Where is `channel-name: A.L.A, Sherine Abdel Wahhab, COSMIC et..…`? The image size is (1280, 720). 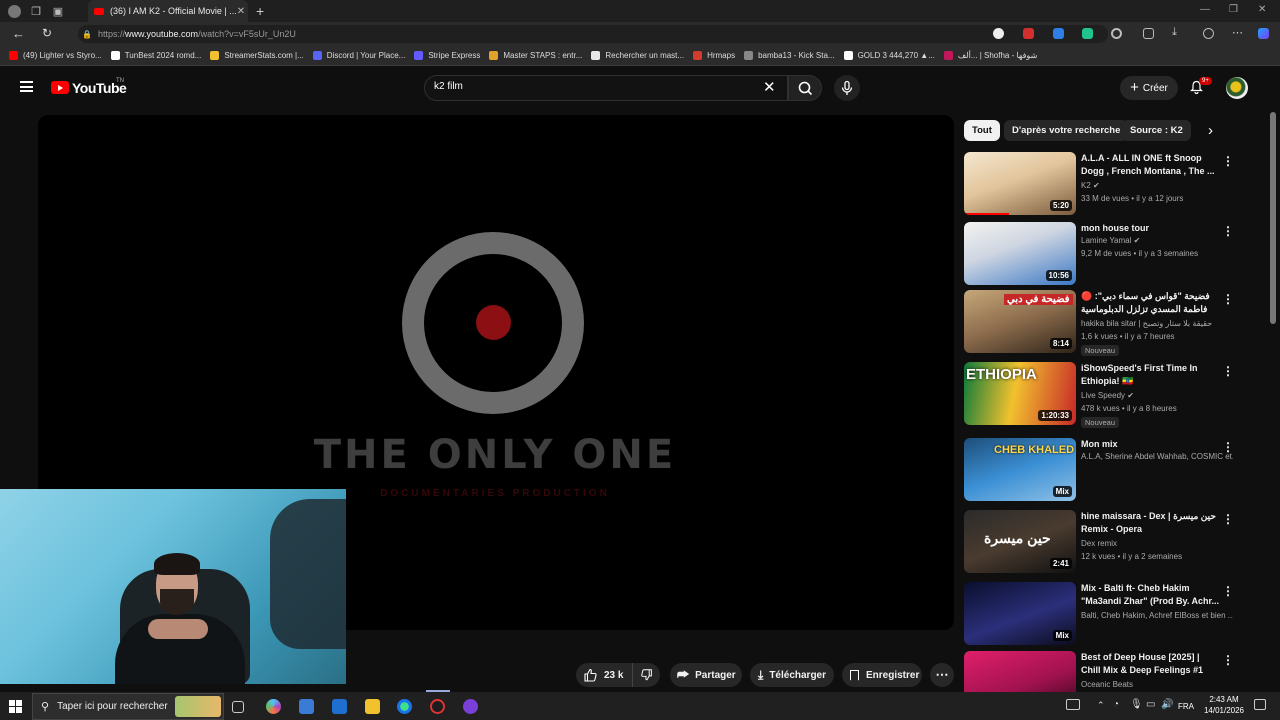 channel-name: A.L.A, Sherine Abdel Wahhab, COSMIC et..… is located at coordinates (1157, 456).